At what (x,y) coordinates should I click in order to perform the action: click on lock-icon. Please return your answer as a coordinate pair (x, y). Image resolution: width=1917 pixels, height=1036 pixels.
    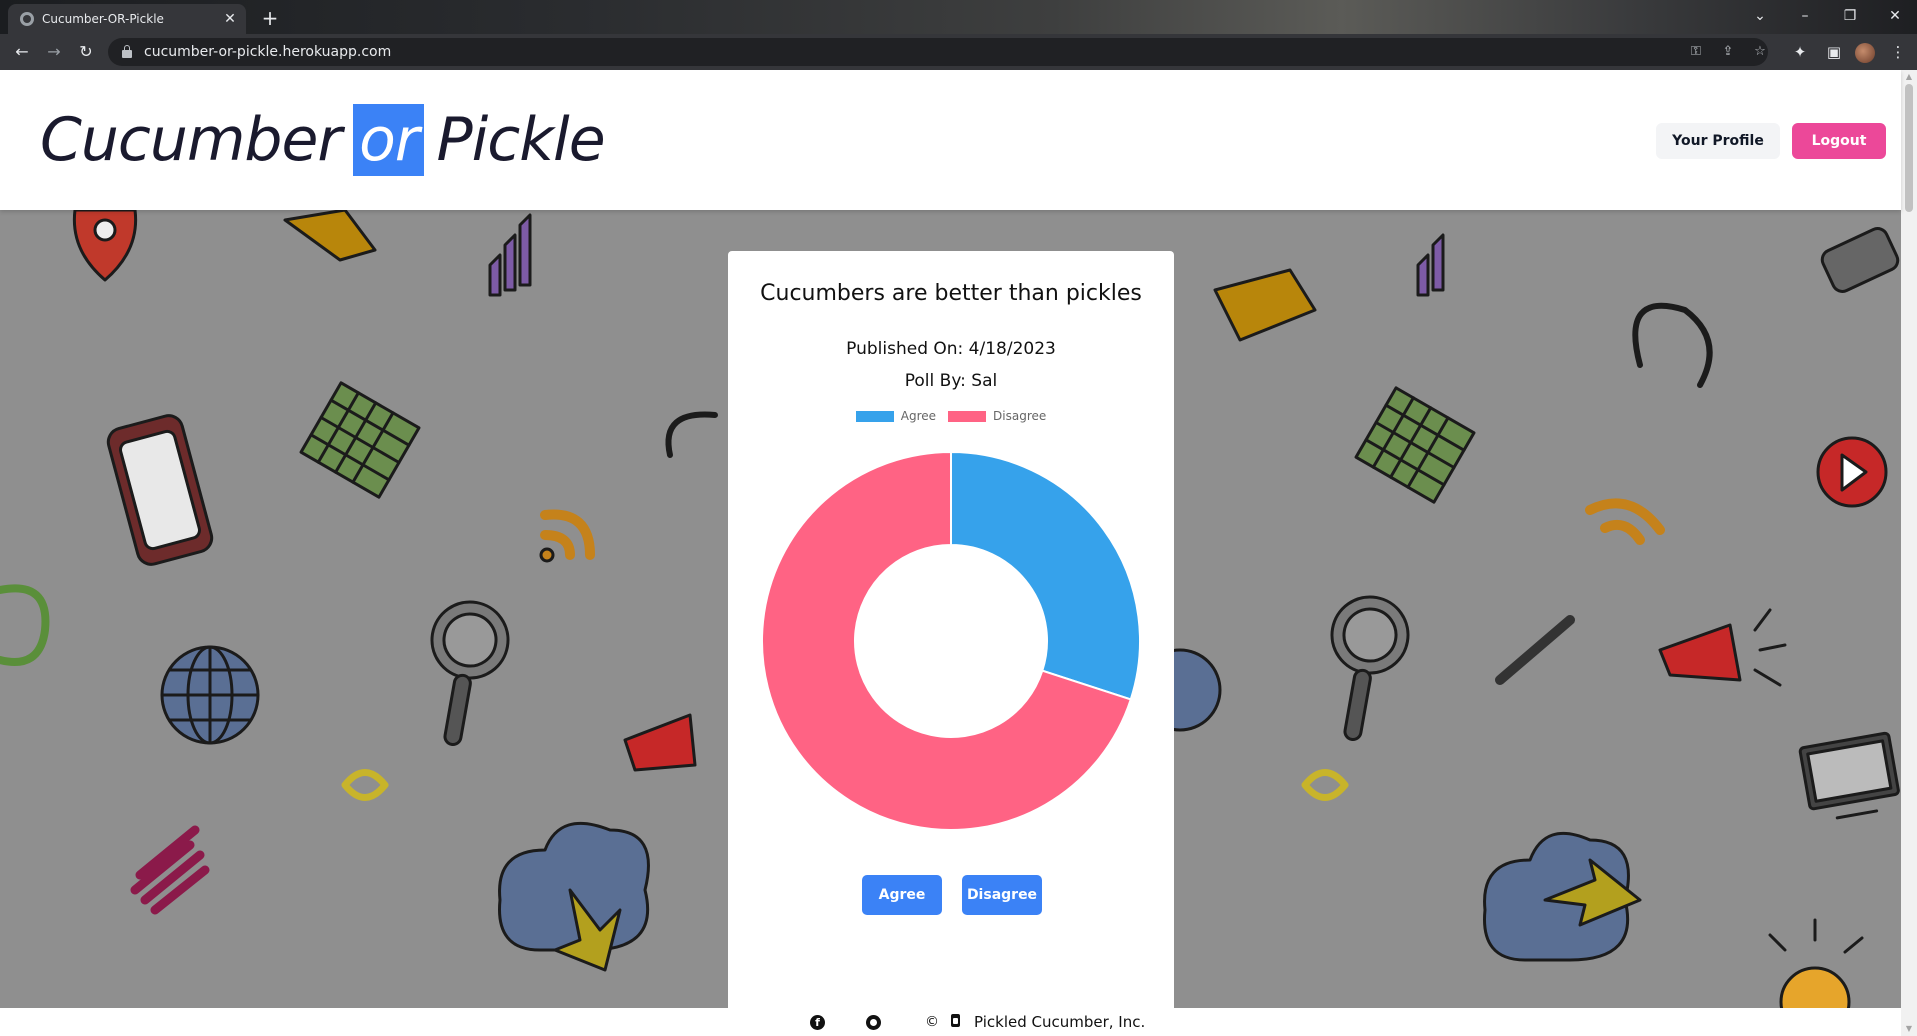
    Looking at the image, I should click on (127, 51).